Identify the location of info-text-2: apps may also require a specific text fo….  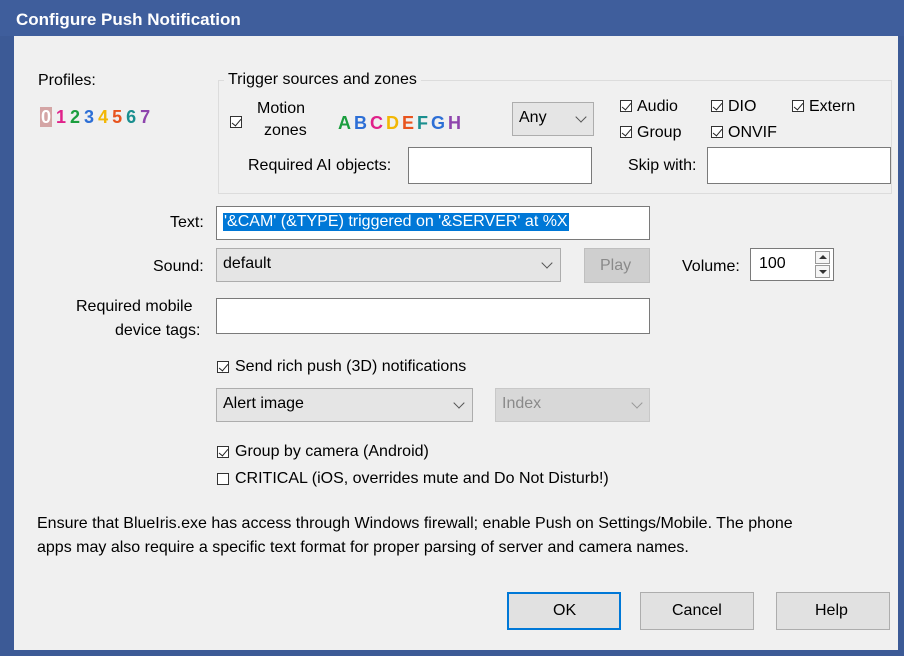
(363, 547).